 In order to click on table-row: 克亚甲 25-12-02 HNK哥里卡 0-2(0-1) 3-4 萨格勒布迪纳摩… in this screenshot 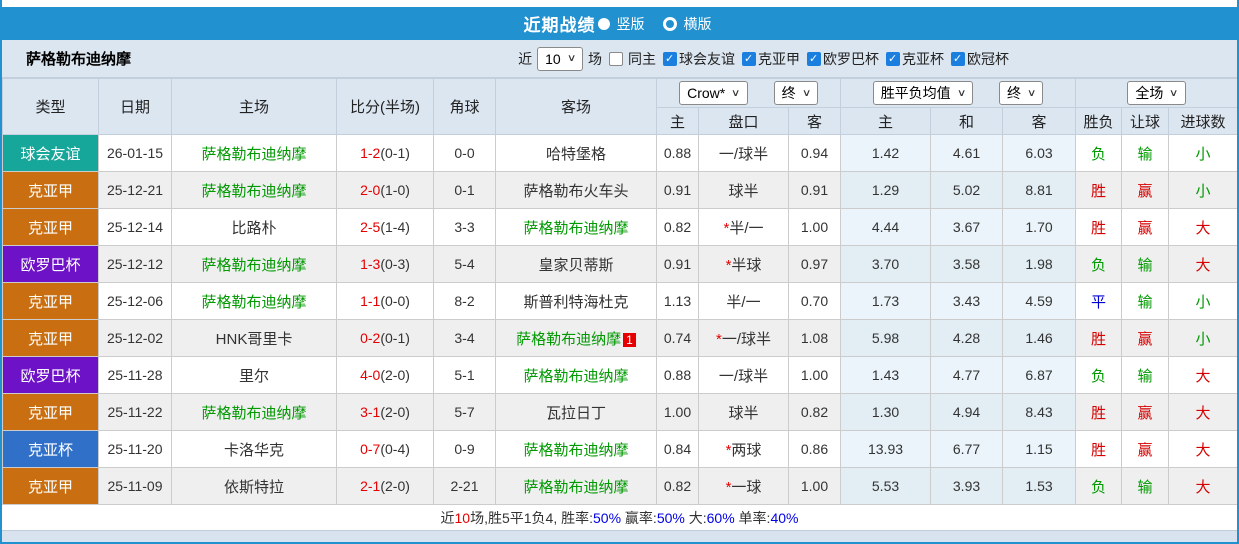, I will do `click(619, 338)`.